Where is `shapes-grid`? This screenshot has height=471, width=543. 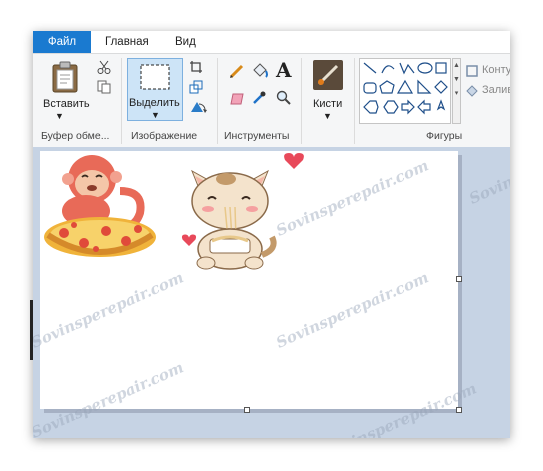
shapes-grid is located at coordinates (405, 88).